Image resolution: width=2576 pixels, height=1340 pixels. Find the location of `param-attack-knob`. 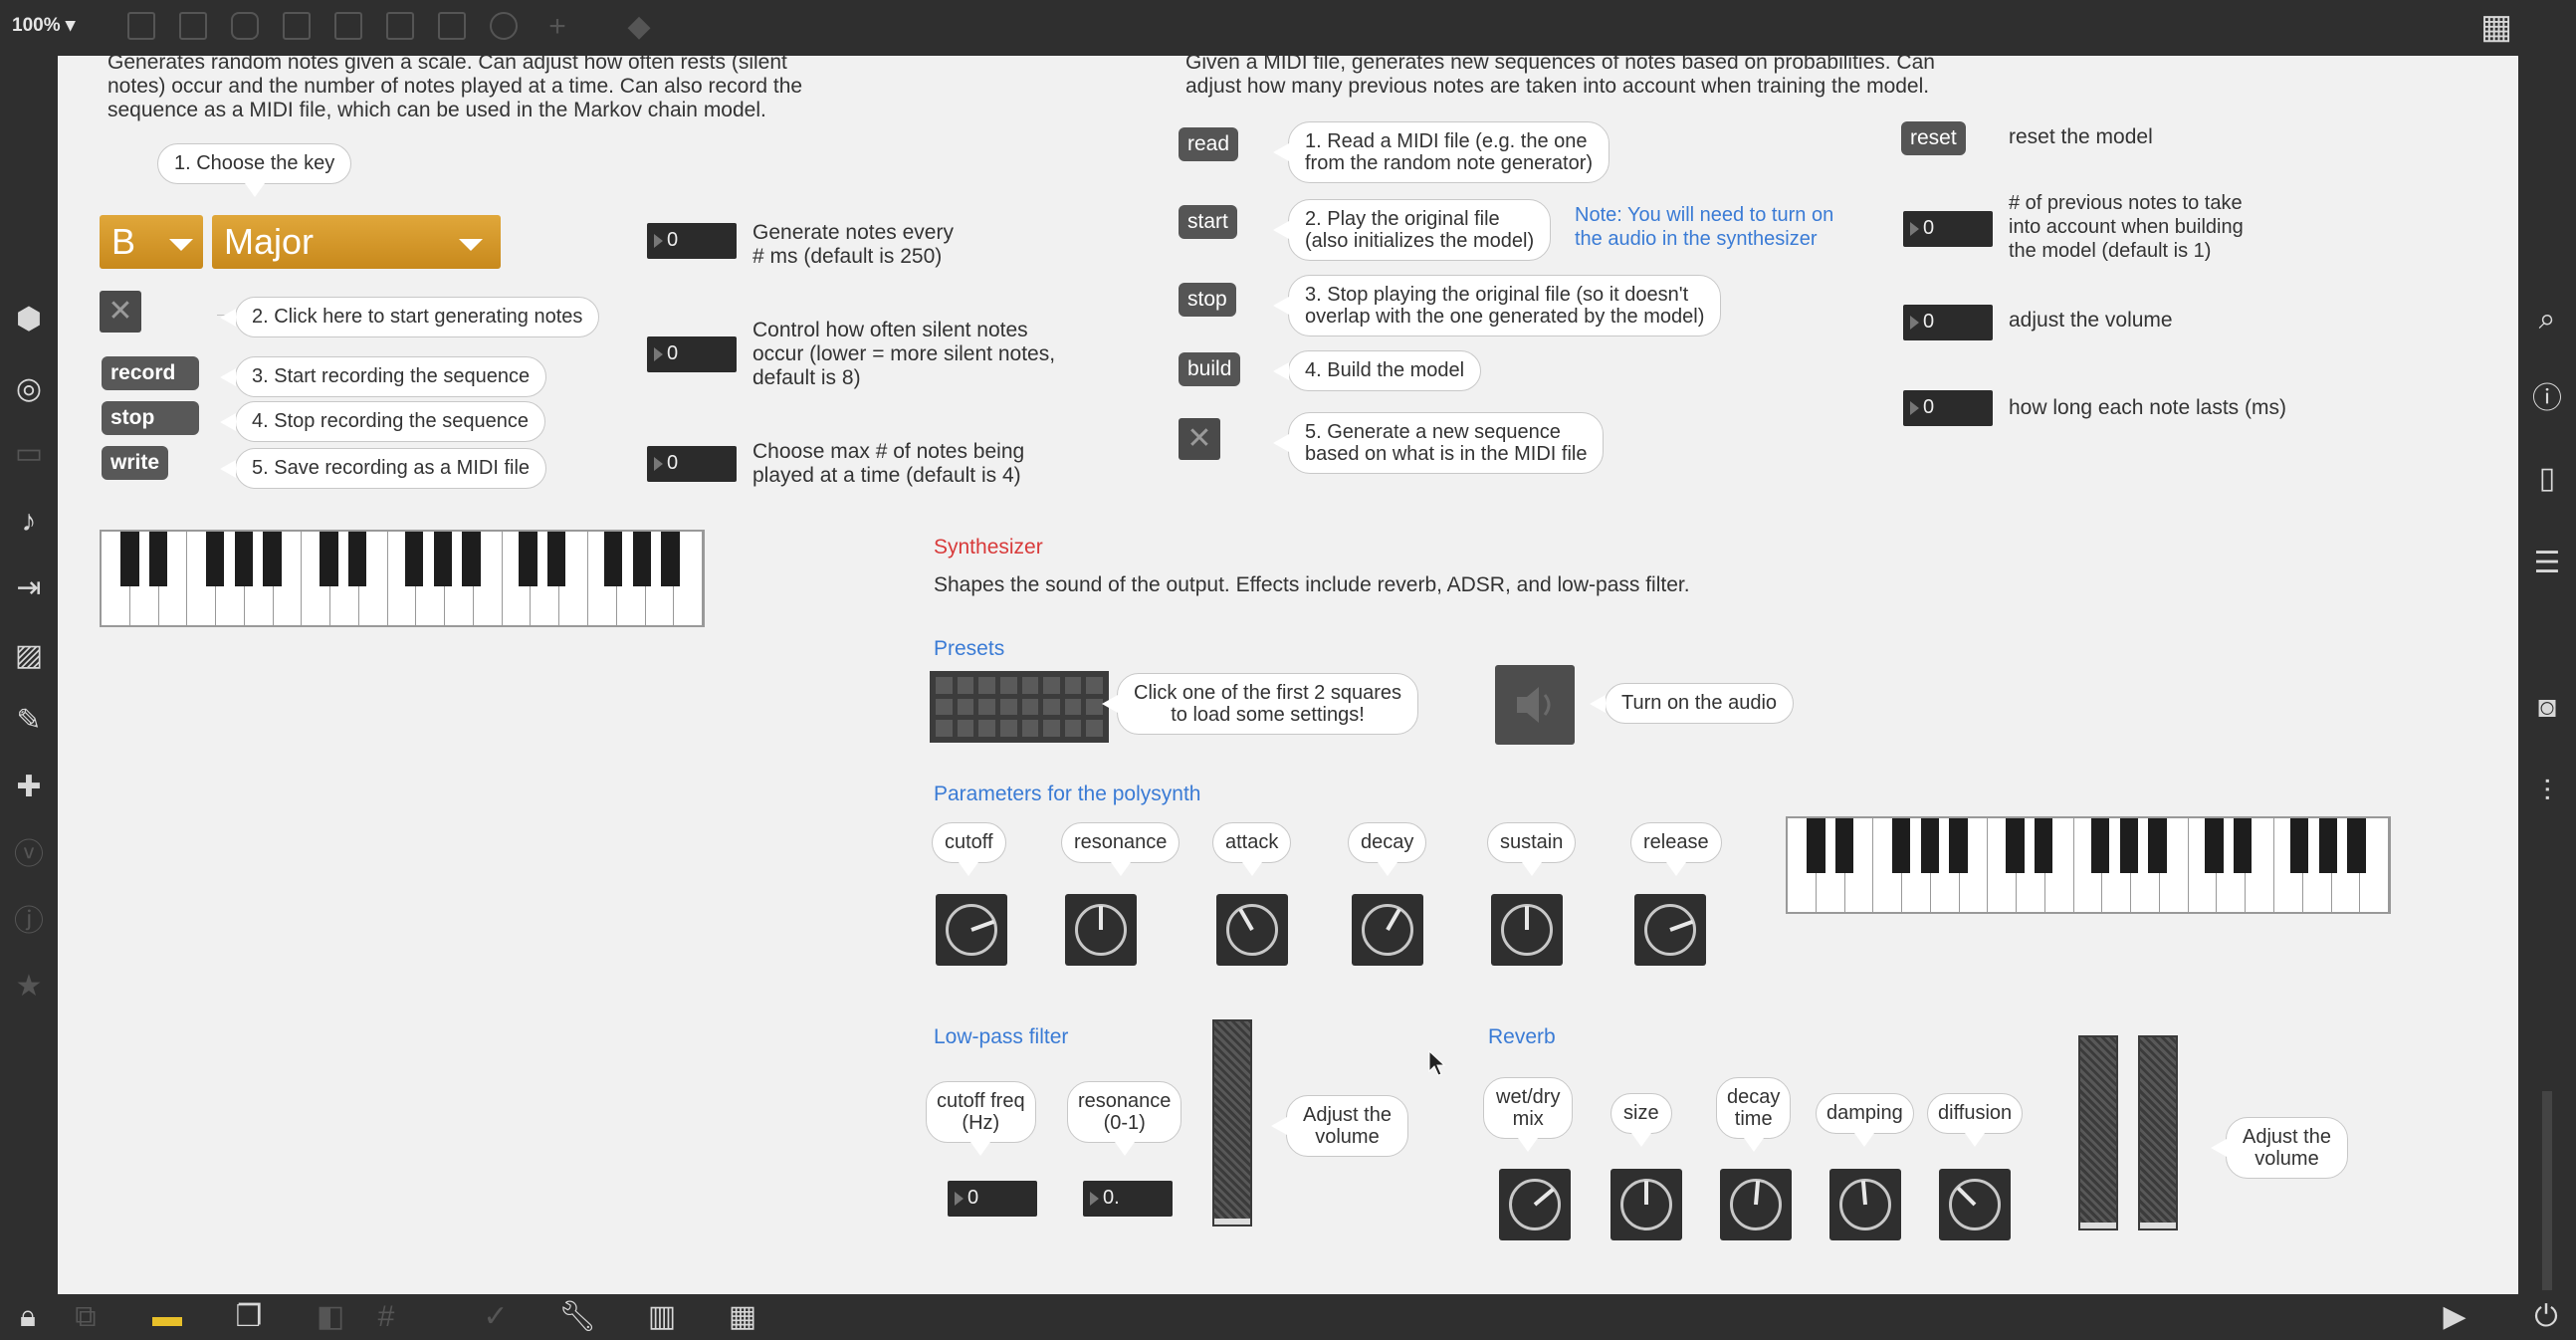

param-attack-knob is located at coordinates (1252, 930).